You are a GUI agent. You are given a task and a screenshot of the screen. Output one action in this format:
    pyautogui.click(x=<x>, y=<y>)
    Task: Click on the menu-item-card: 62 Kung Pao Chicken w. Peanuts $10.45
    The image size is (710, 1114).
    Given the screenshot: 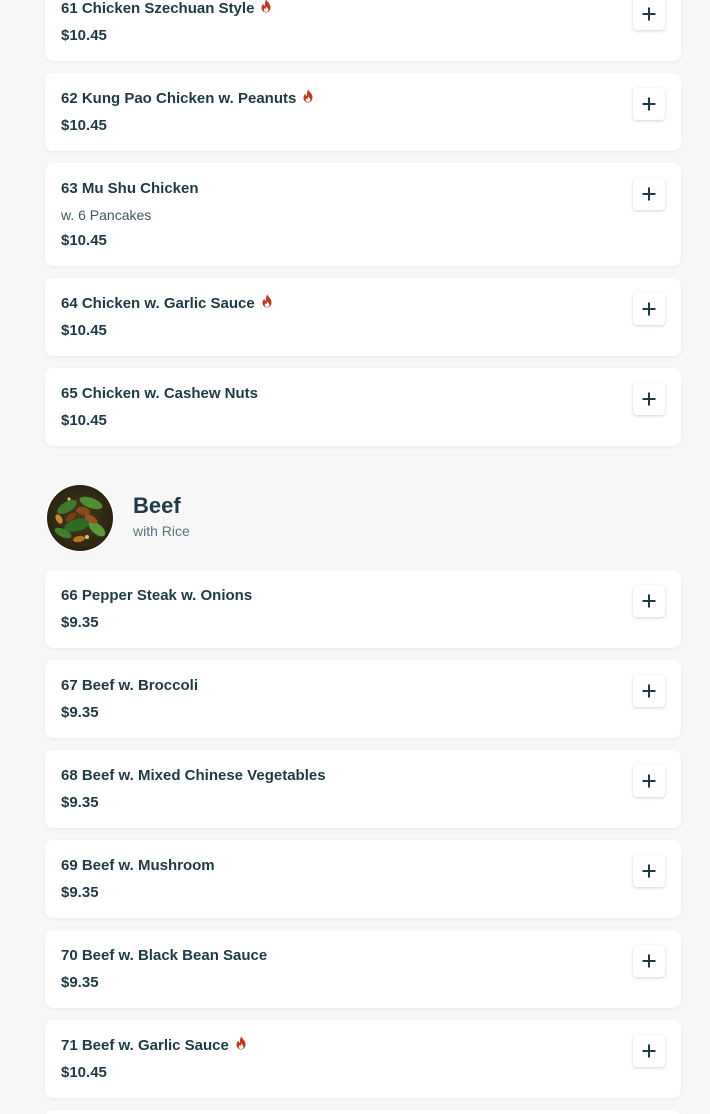 What is the action you would take?
    pyautogui.click(x=363, y=112)
    